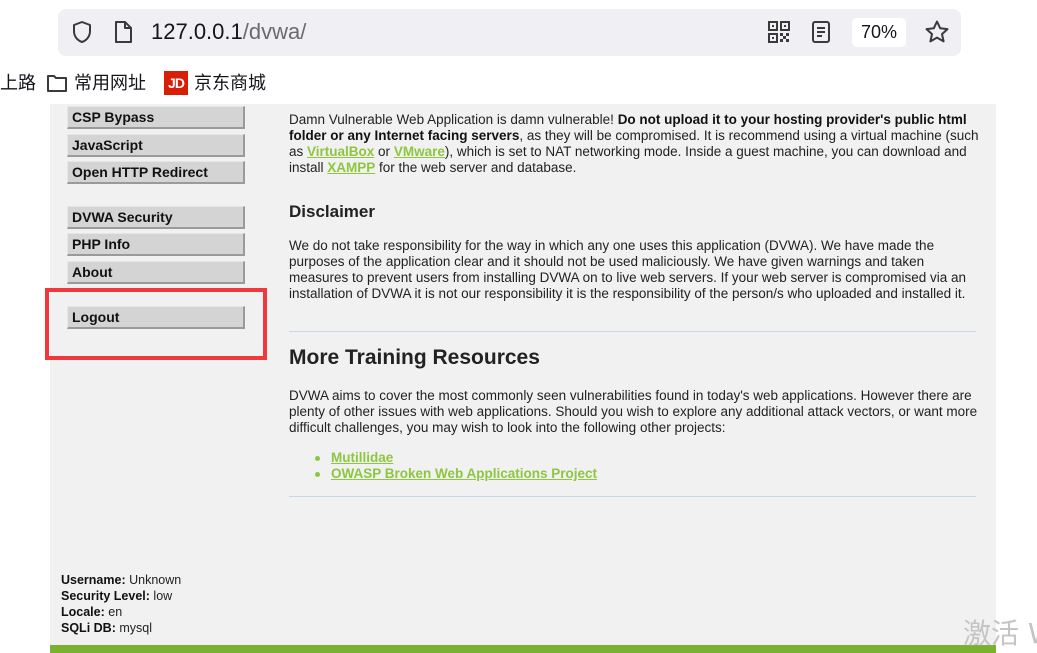  Describe the element at coordinates (509, 32) in the screenshot. I see `address-bar: 127.0.0.1/dvwa/ 70%` at that location.